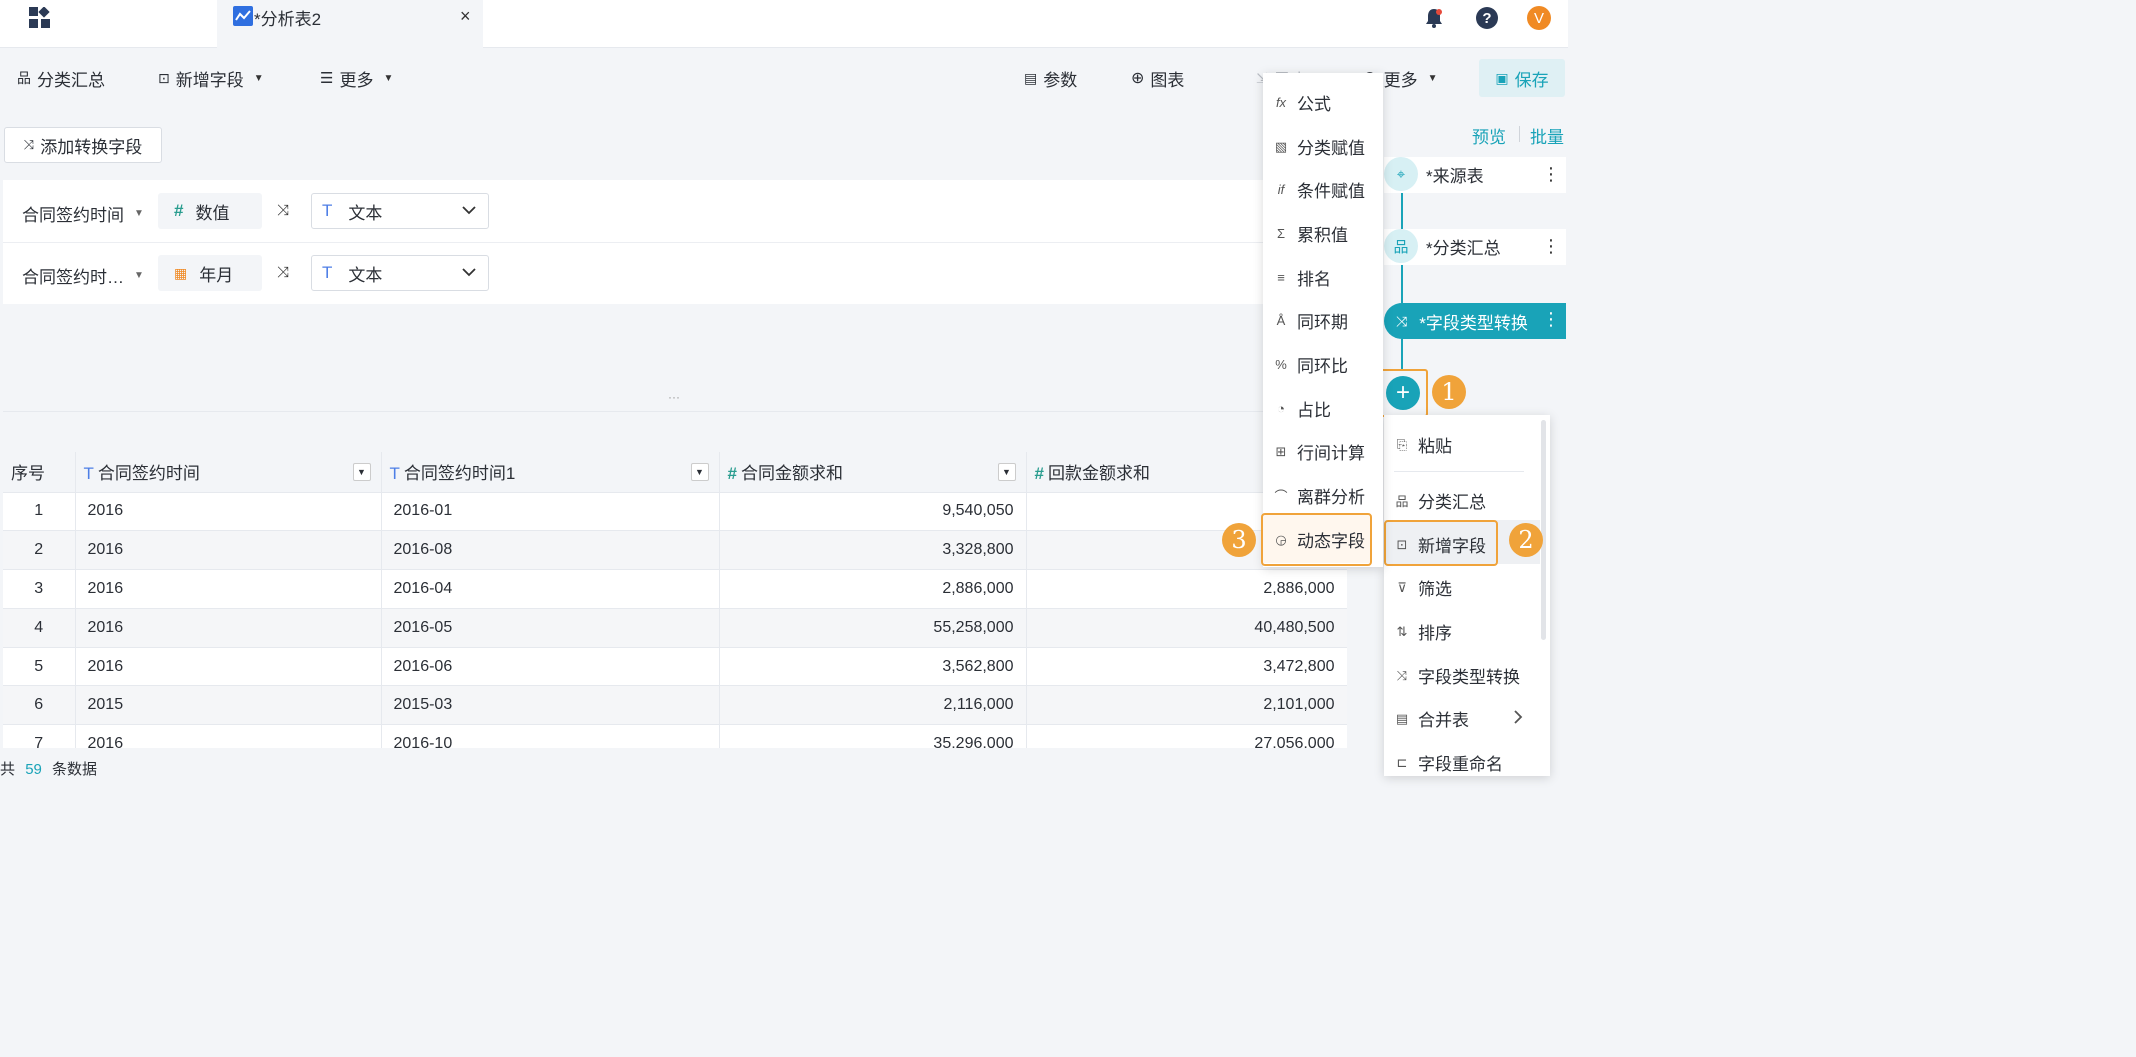 The image size is (2136, 1057). What do you see at coordinates (210, 273) in the screenshot?
I see `source-type-box: ▦ 年月` at bounding box center [210, 273].